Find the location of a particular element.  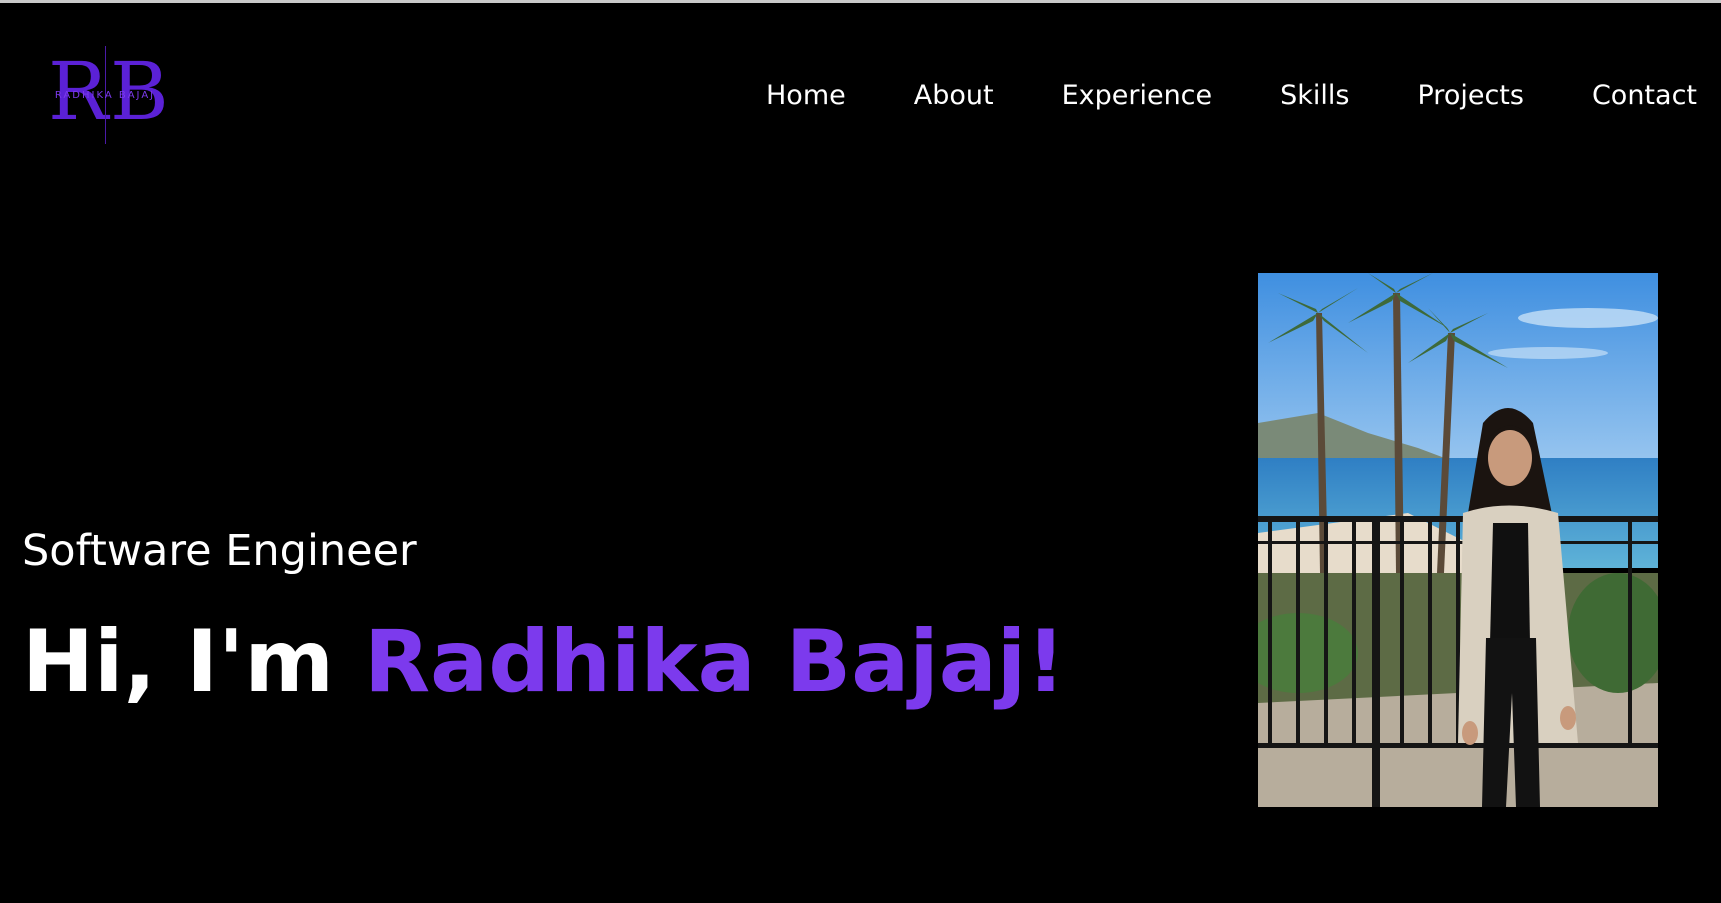

hero-subtitle: Software Engineer is located at coordinates (219, 551).